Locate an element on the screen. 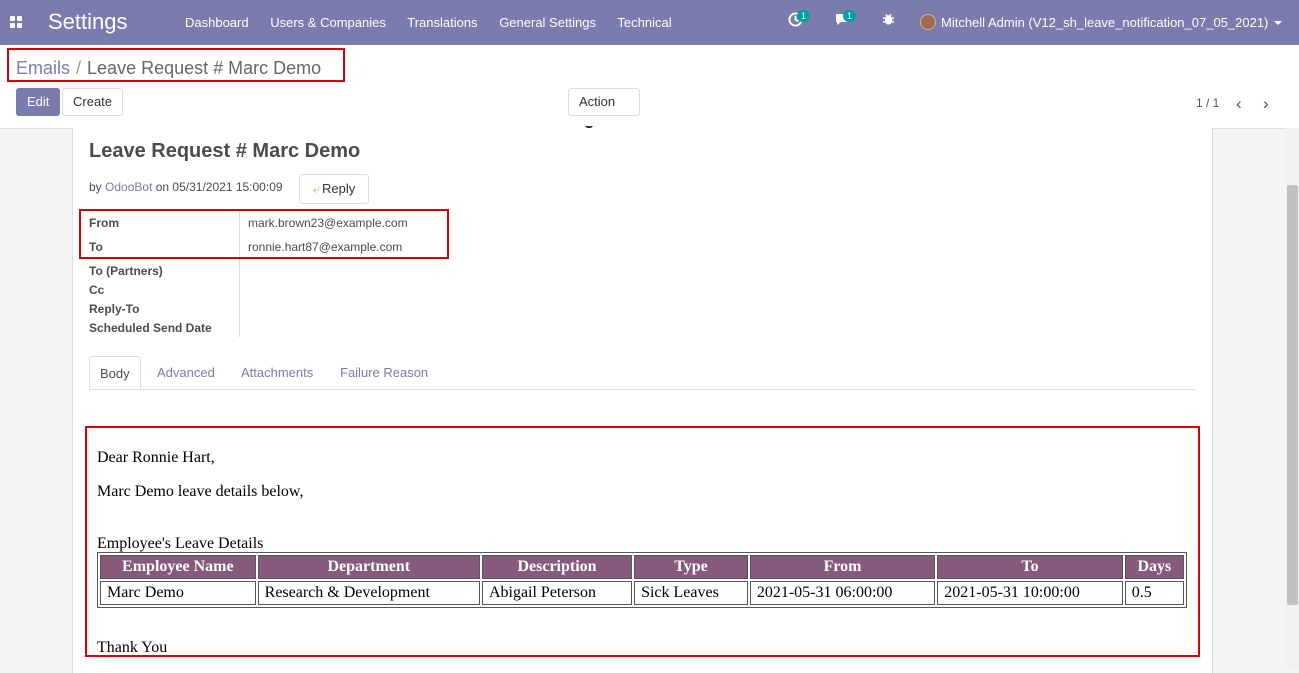 The height and width of the screenshot is (673, 1299). reply-arrow-icon: ⤶ is located at coordinates (316, 188).